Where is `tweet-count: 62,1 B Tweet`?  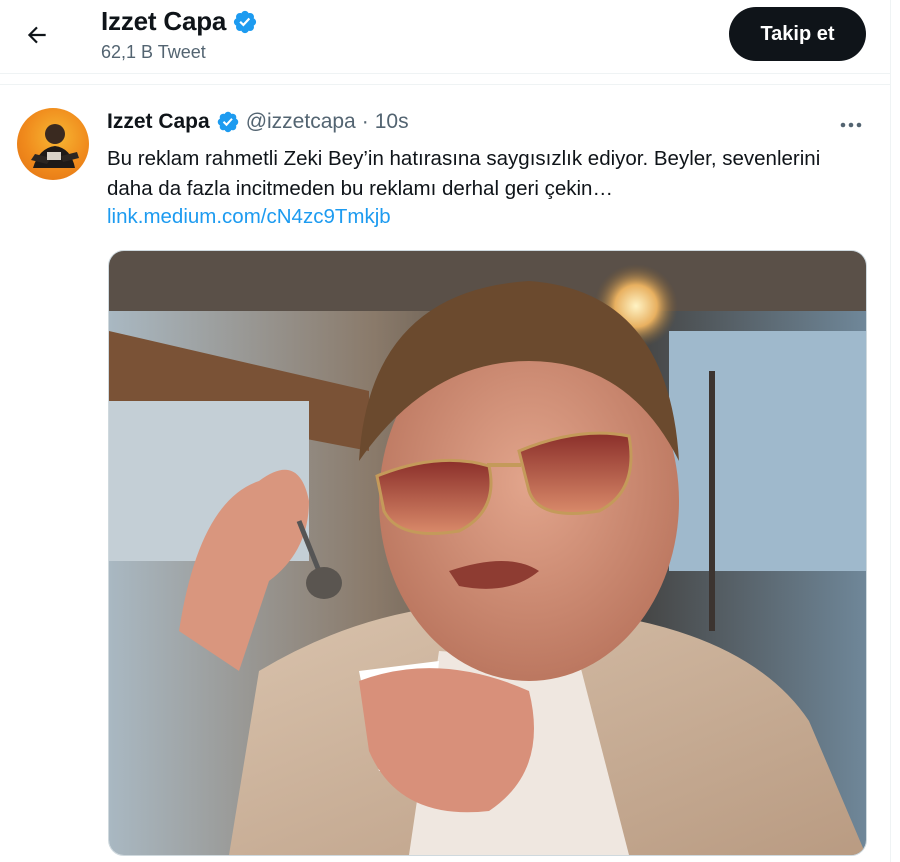 tweet-count: 62,1 B Tweet is located at coordinates (153, 52).